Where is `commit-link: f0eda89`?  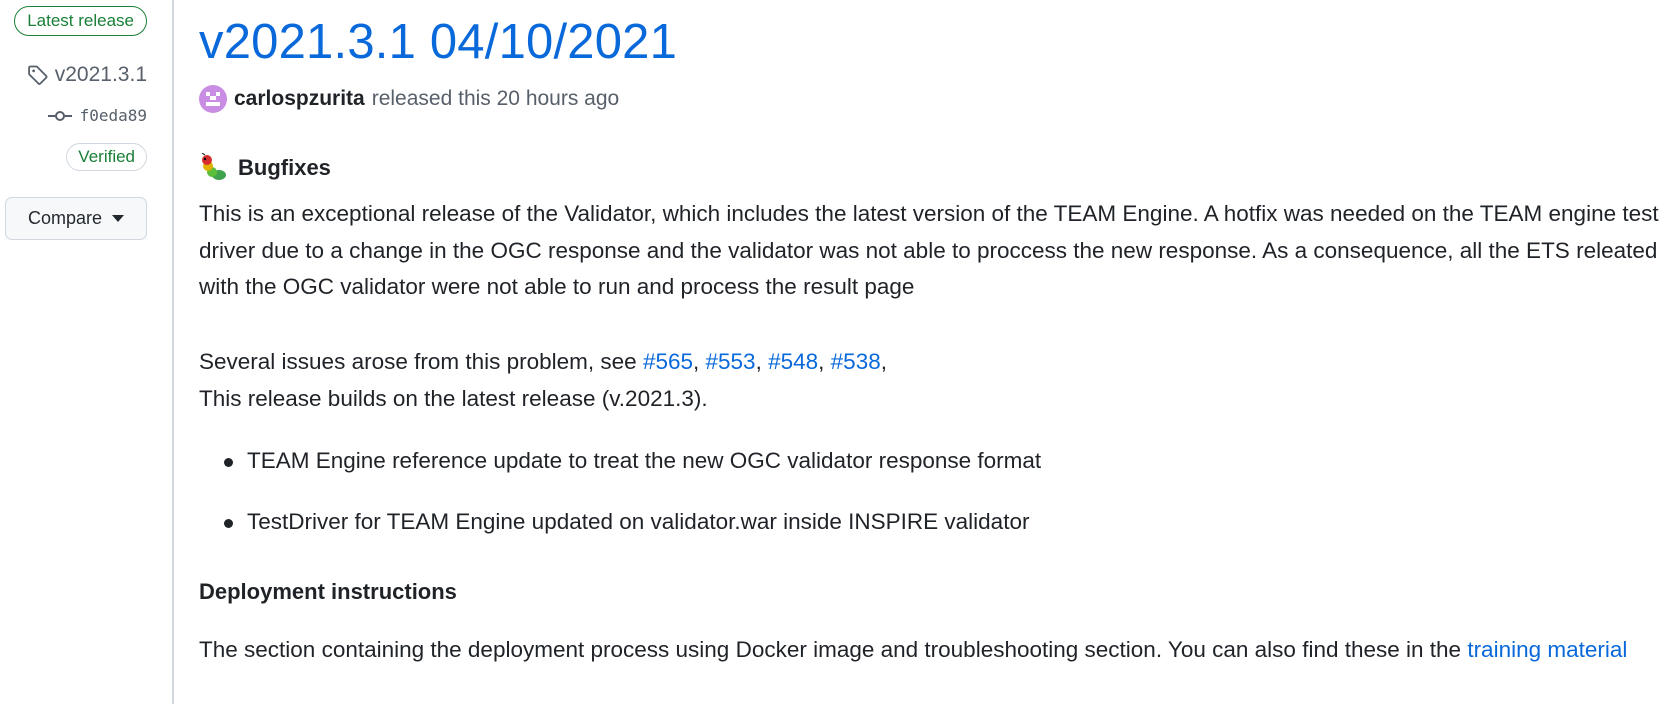 commit-link: f0eda89 is located at coordinates (97, 115).